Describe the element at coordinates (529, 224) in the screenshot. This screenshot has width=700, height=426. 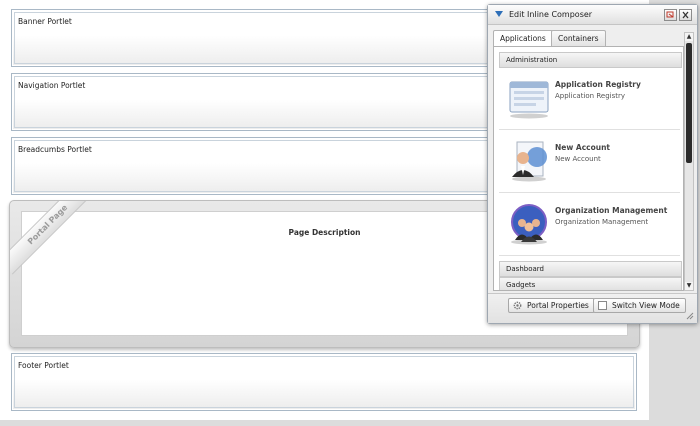
I see `organization-management-icon` at that location.